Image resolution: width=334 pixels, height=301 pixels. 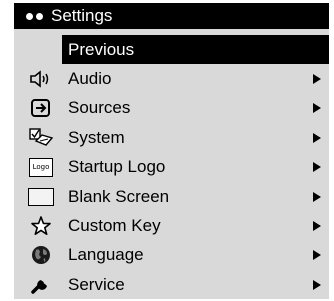 I want to click on blank-screen-icon, so click(x=41, y=197).